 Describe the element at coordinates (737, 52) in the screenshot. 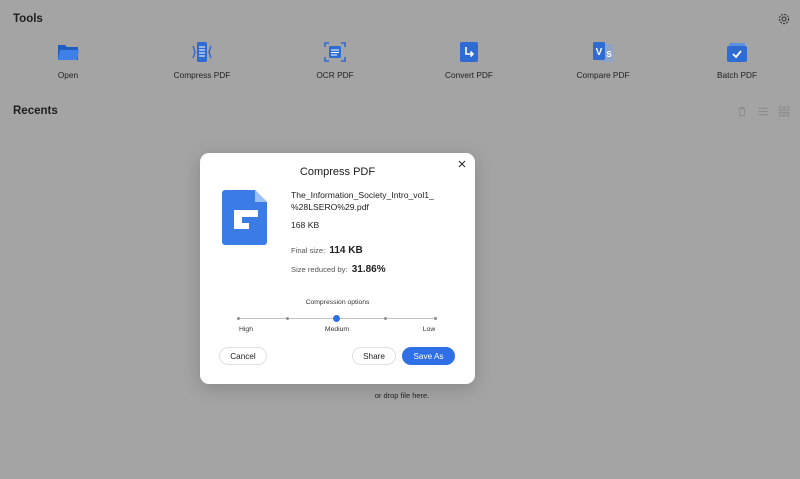

I see `batch-pdf-icon` at that location.